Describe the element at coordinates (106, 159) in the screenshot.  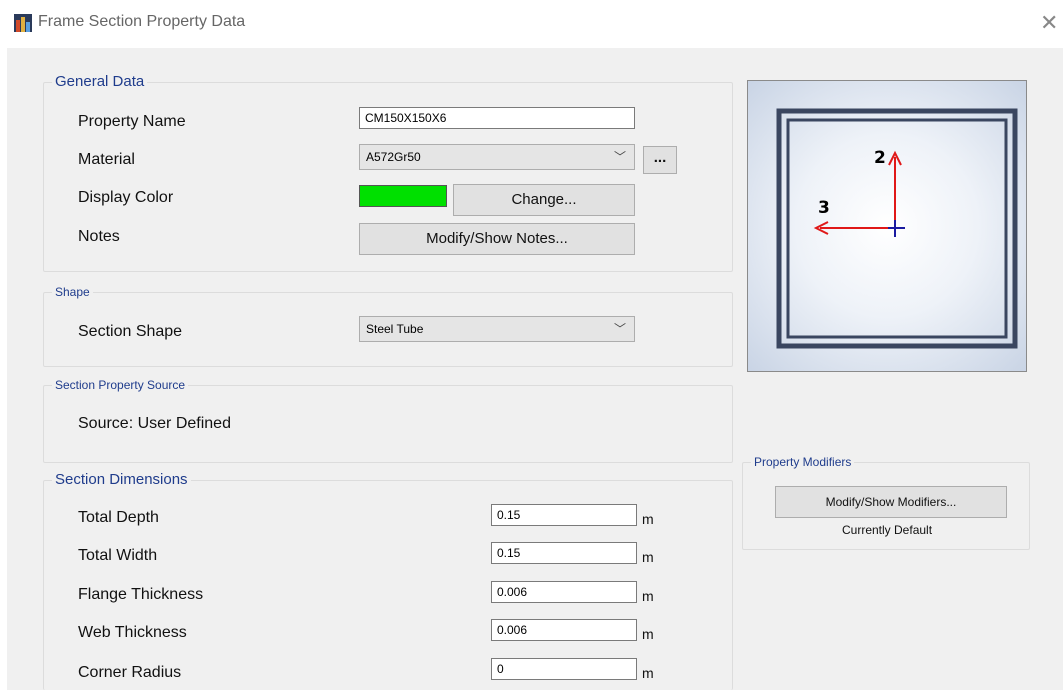
I see `material-label: Material` at that location.